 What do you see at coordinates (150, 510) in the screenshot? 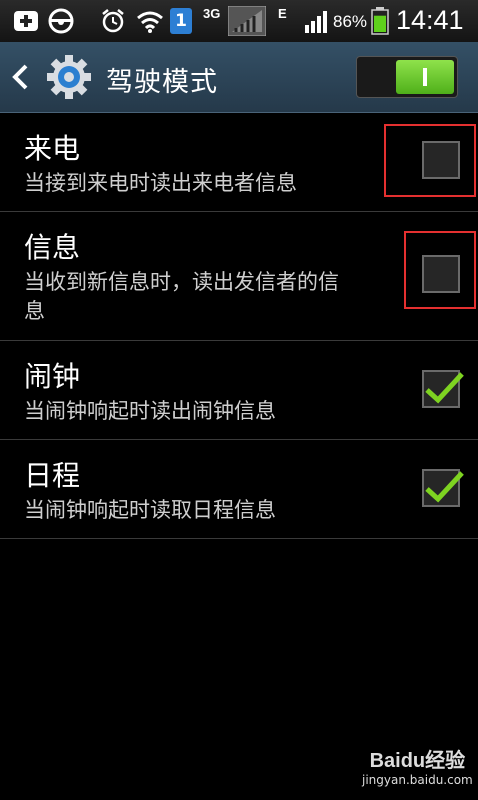
I see `setting-subtitle: 当闹钟响起时读取日程信息` at bounding box center [150, 510].